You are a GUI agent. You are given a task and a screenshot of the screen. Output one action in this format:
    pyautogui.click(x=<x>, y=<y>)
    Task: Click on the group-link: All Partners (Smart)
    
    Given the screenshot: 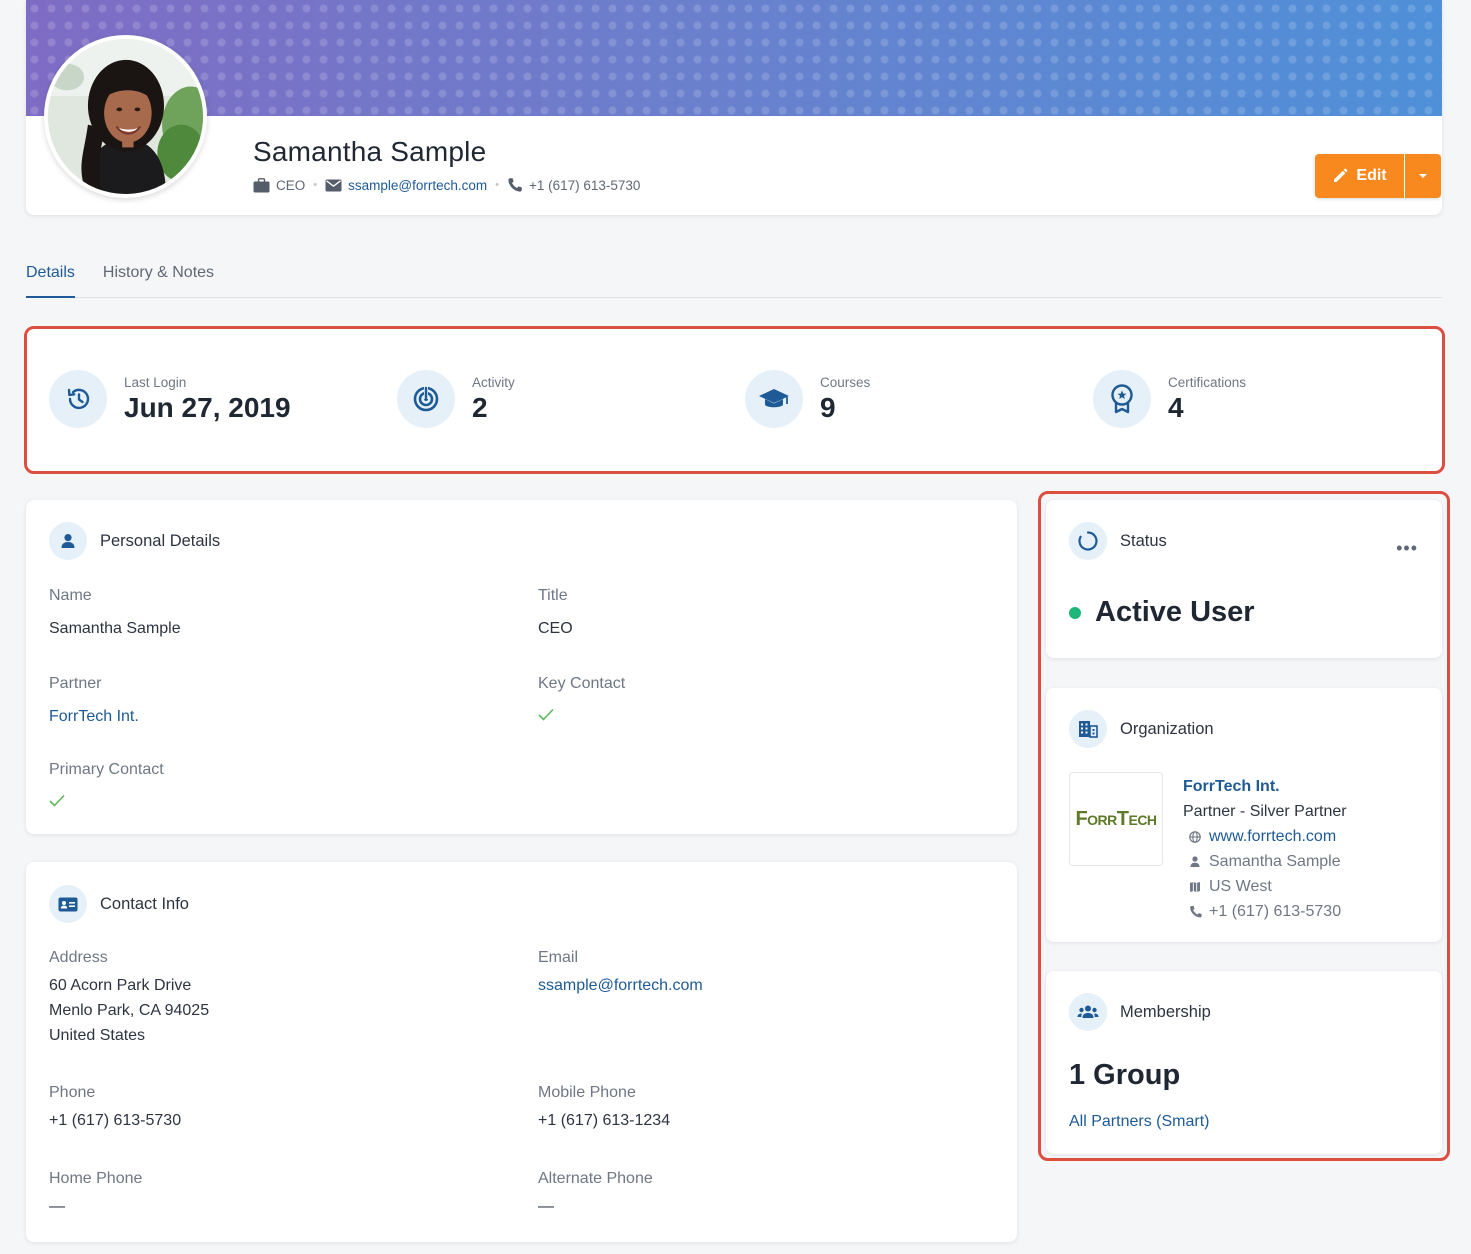 What is the action you would take?
    pyautogui.click(x=1139, y=1122)
    